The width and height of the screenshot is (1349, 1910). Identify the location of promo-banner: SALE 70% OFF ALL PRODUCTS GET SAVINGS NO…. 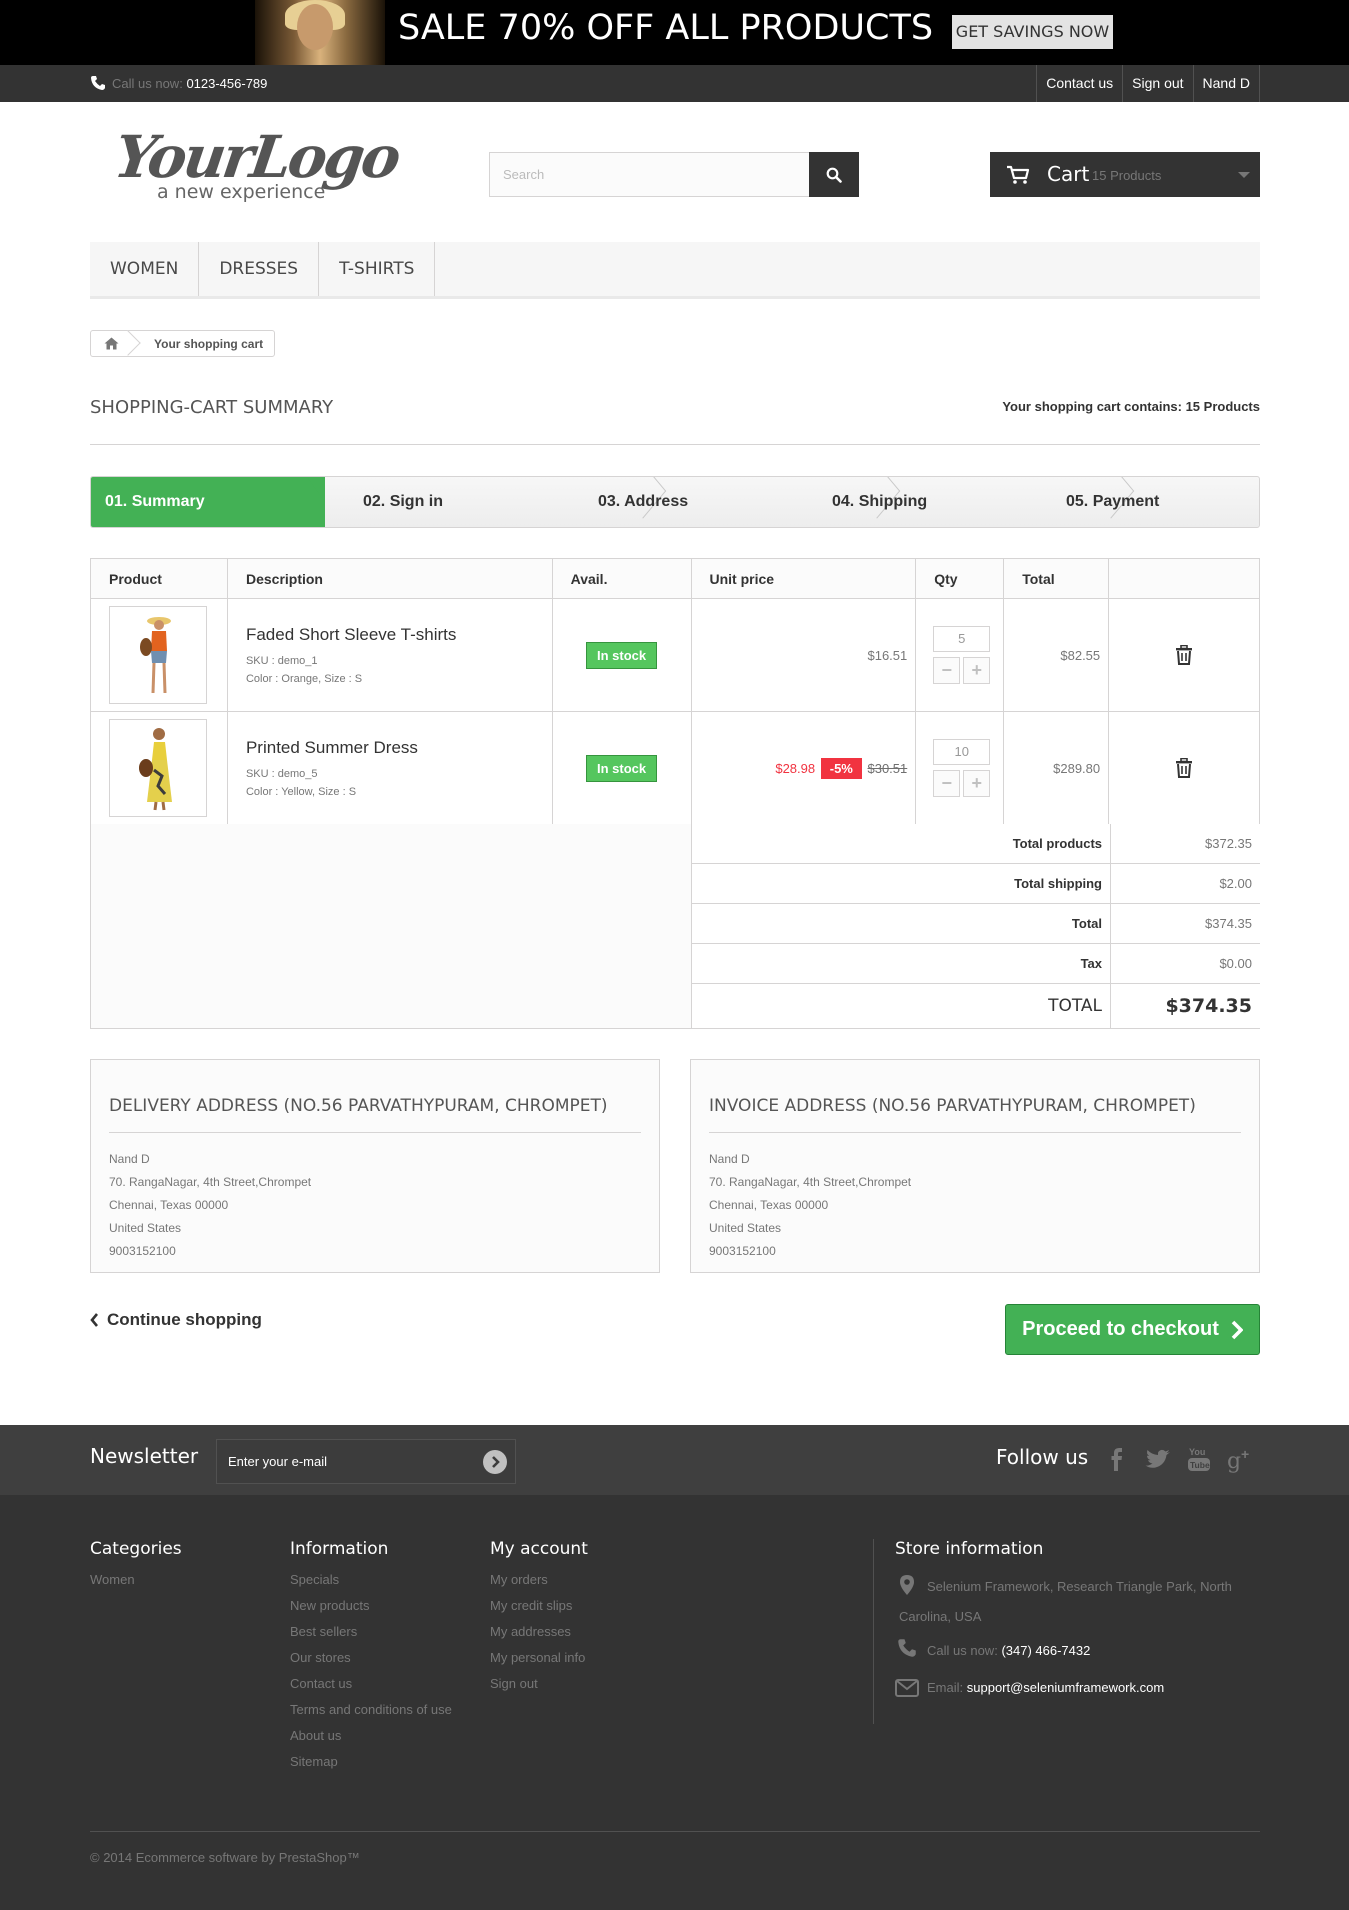
(674, 32).